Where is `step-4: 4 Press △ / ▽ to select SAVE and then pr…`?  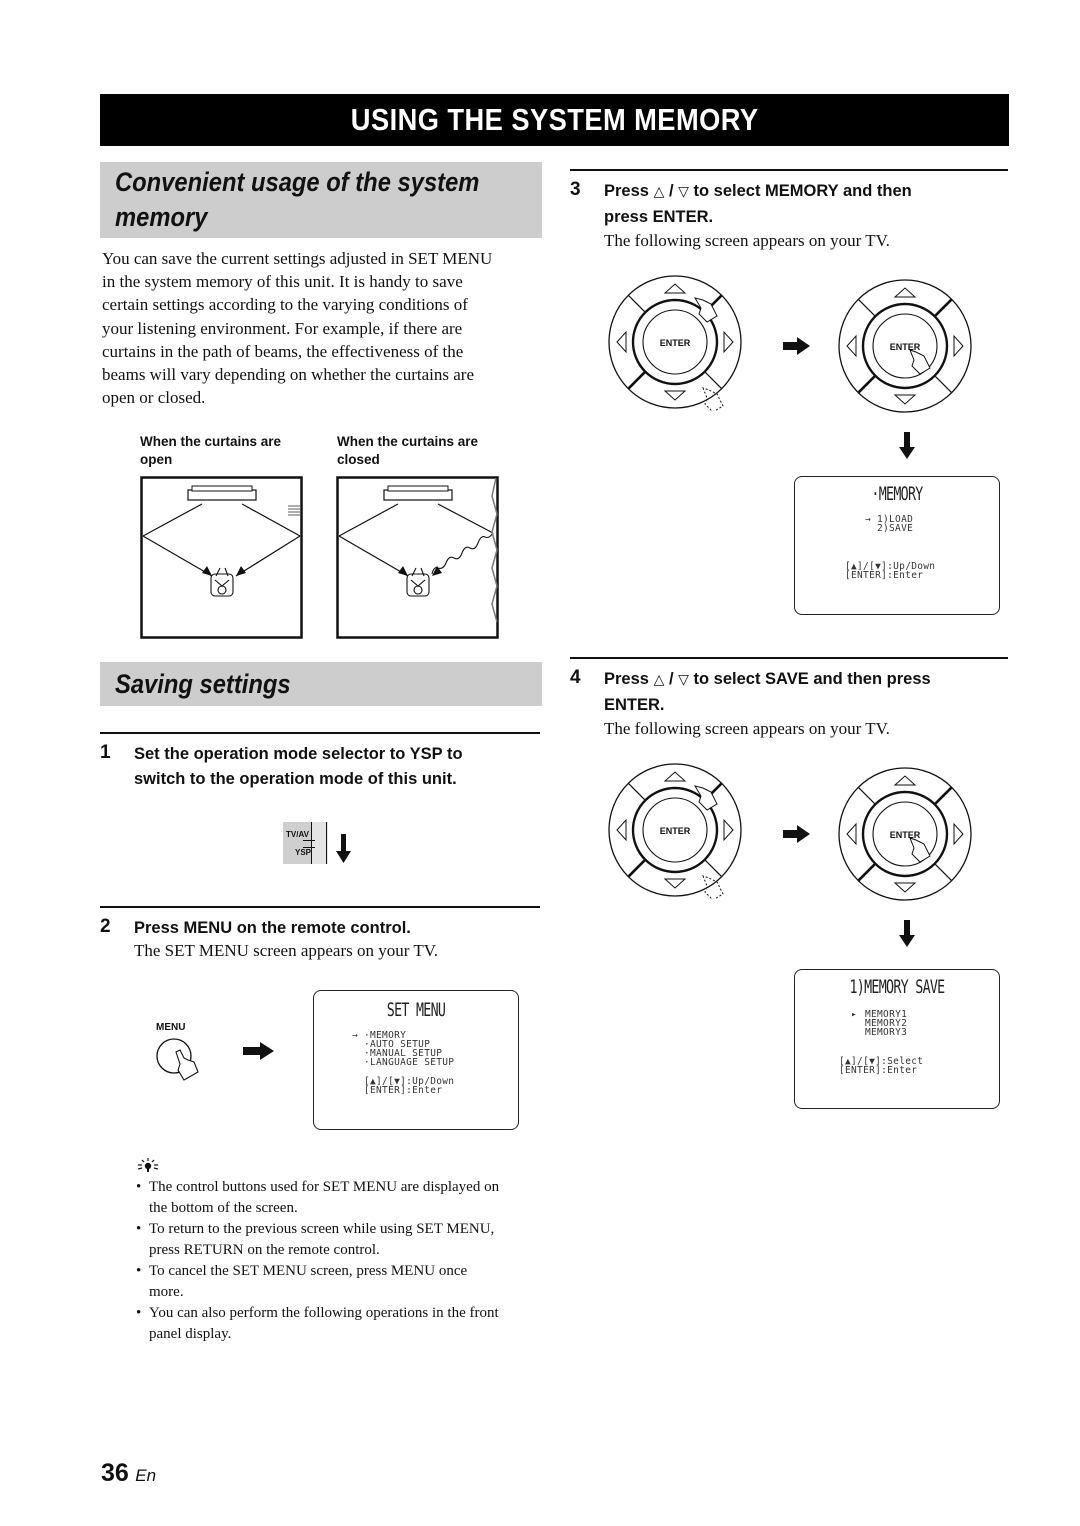 step-4: 4 Press △ / ▽ to select SAVE and then pr… is located at coordinates (789, 700).